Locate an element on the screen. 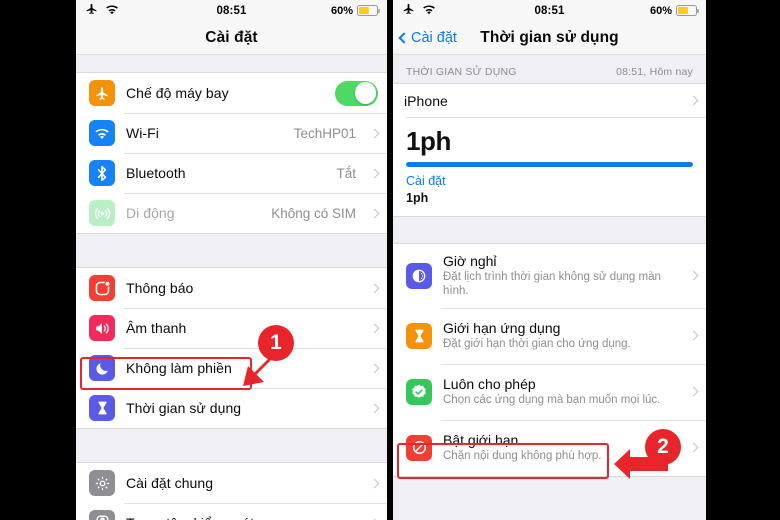 The height and width of the screenshot is (520, 780). nav-bar-right: Cài đặt Thời gian sử dụng is located at coordinates (549, 38).